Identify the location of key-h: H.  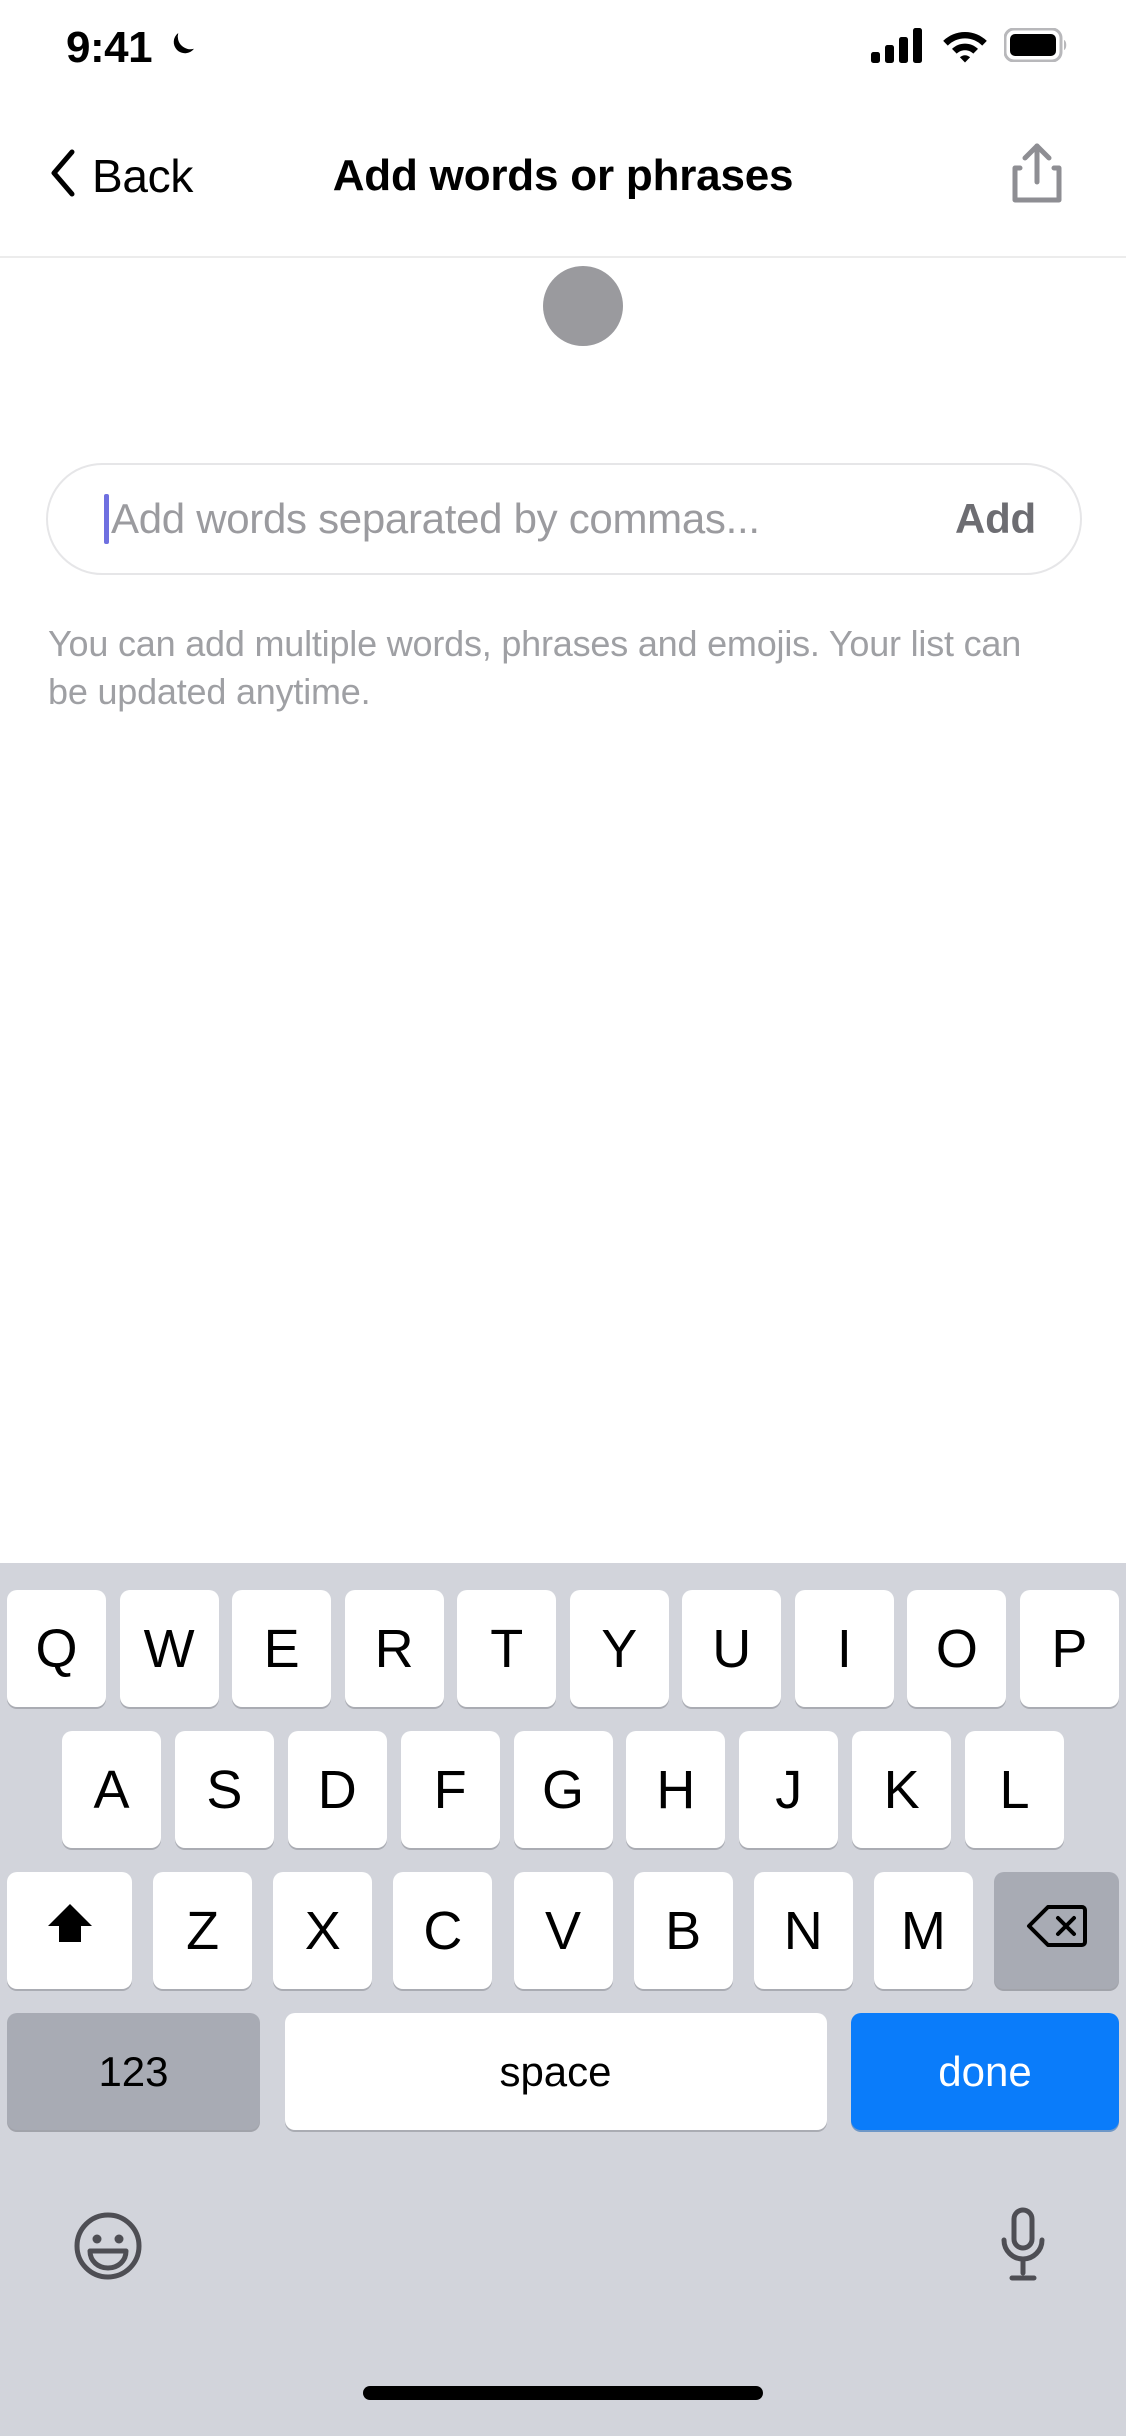
(676, 1789).